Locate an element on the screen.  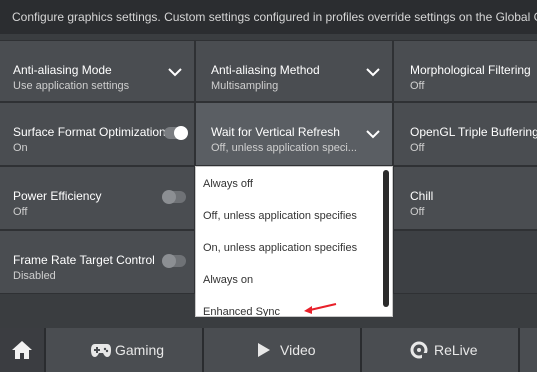
power-efficiency-tile: Power Efficiency Off is located at coordinates (97, 198).